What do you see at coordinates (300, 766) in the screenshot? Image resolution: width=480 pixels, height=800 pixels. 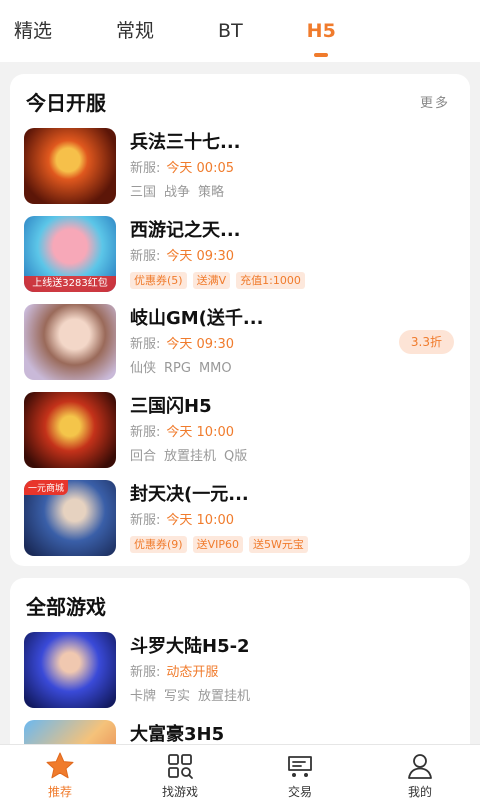 I see `trade-cart-icon` at bounding box center [300, 766].